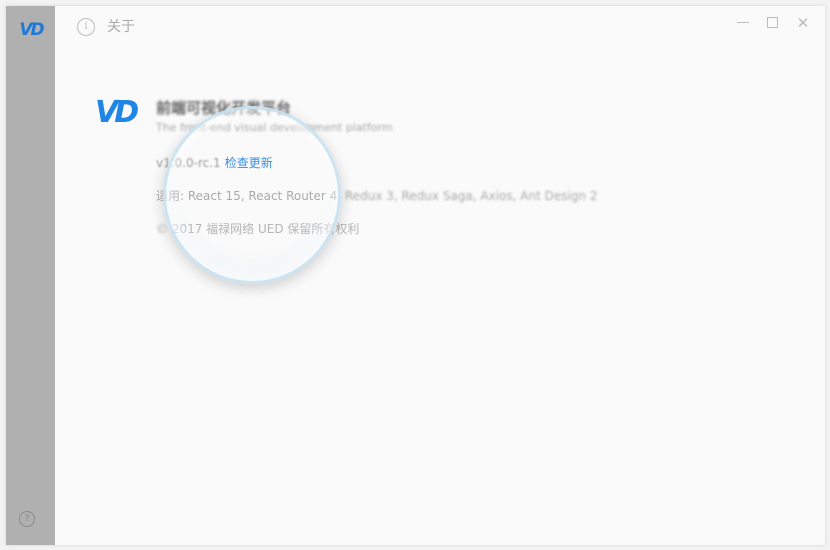  What do you see at coordinates (164, 229) in the screenshot?
I see `copyright-symbol: ©` at bounding box center [164, 229].